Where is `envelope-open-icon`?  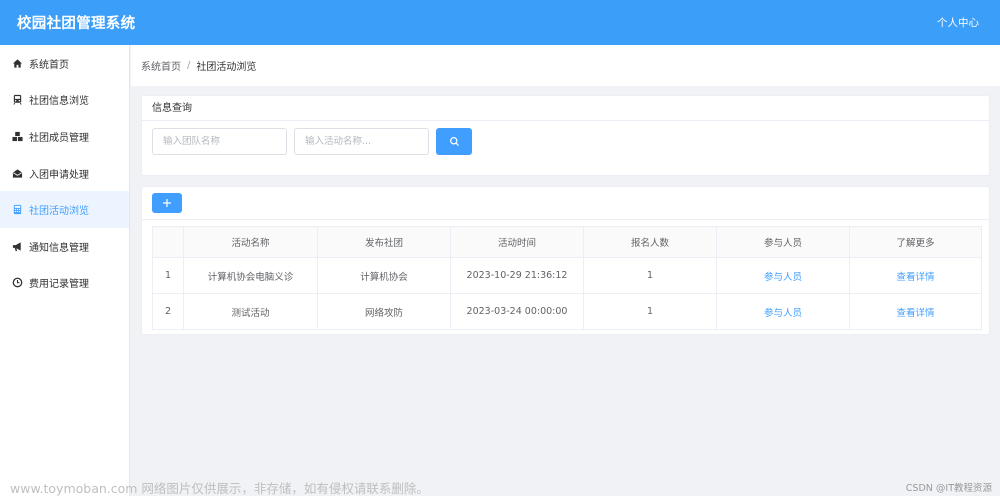
envelope-open-icon is located at coordinates (17, 173).